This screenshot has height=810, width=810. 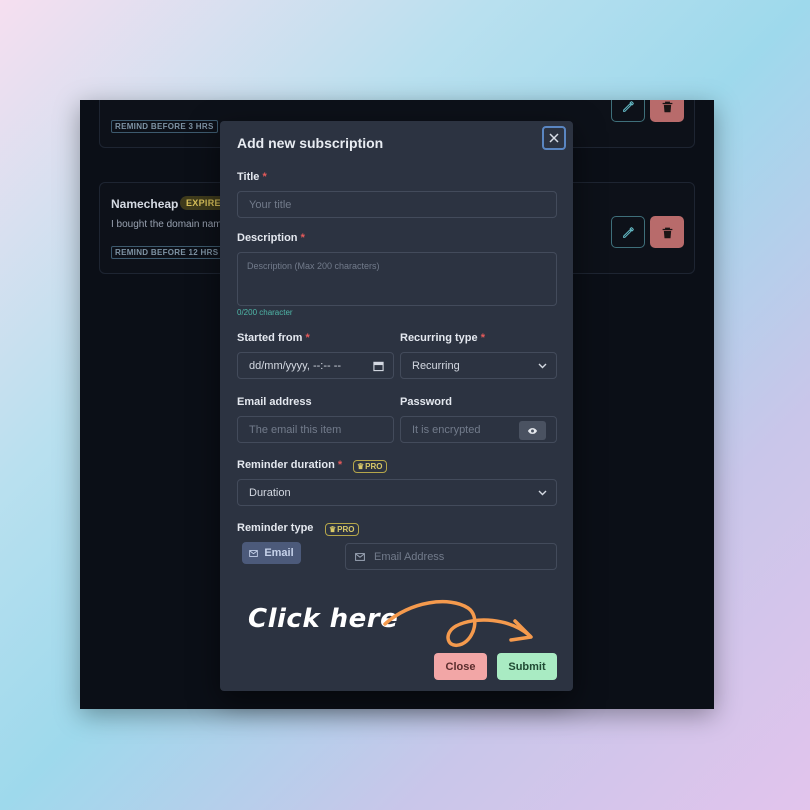 I want to click on email-input: The email this item, so click(x=315, y=429).